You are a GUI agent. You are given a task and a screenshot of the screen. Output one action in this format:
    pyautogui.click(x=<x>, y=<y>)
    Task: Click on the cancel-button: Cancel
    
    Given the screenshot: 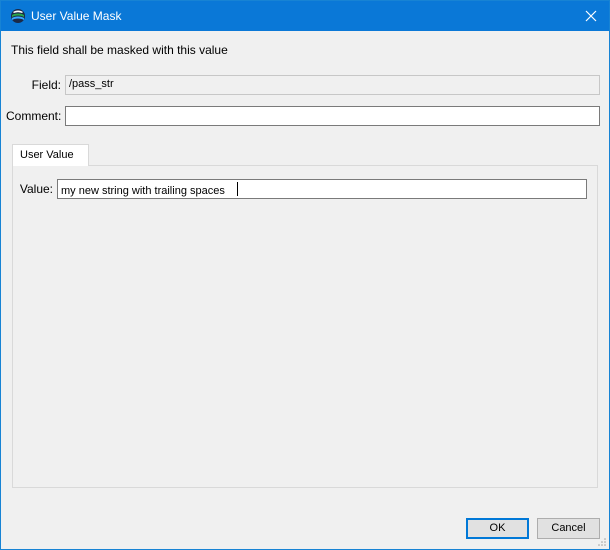 What is the action you would take?
    pyautogui.click(x=568, y=528)
    